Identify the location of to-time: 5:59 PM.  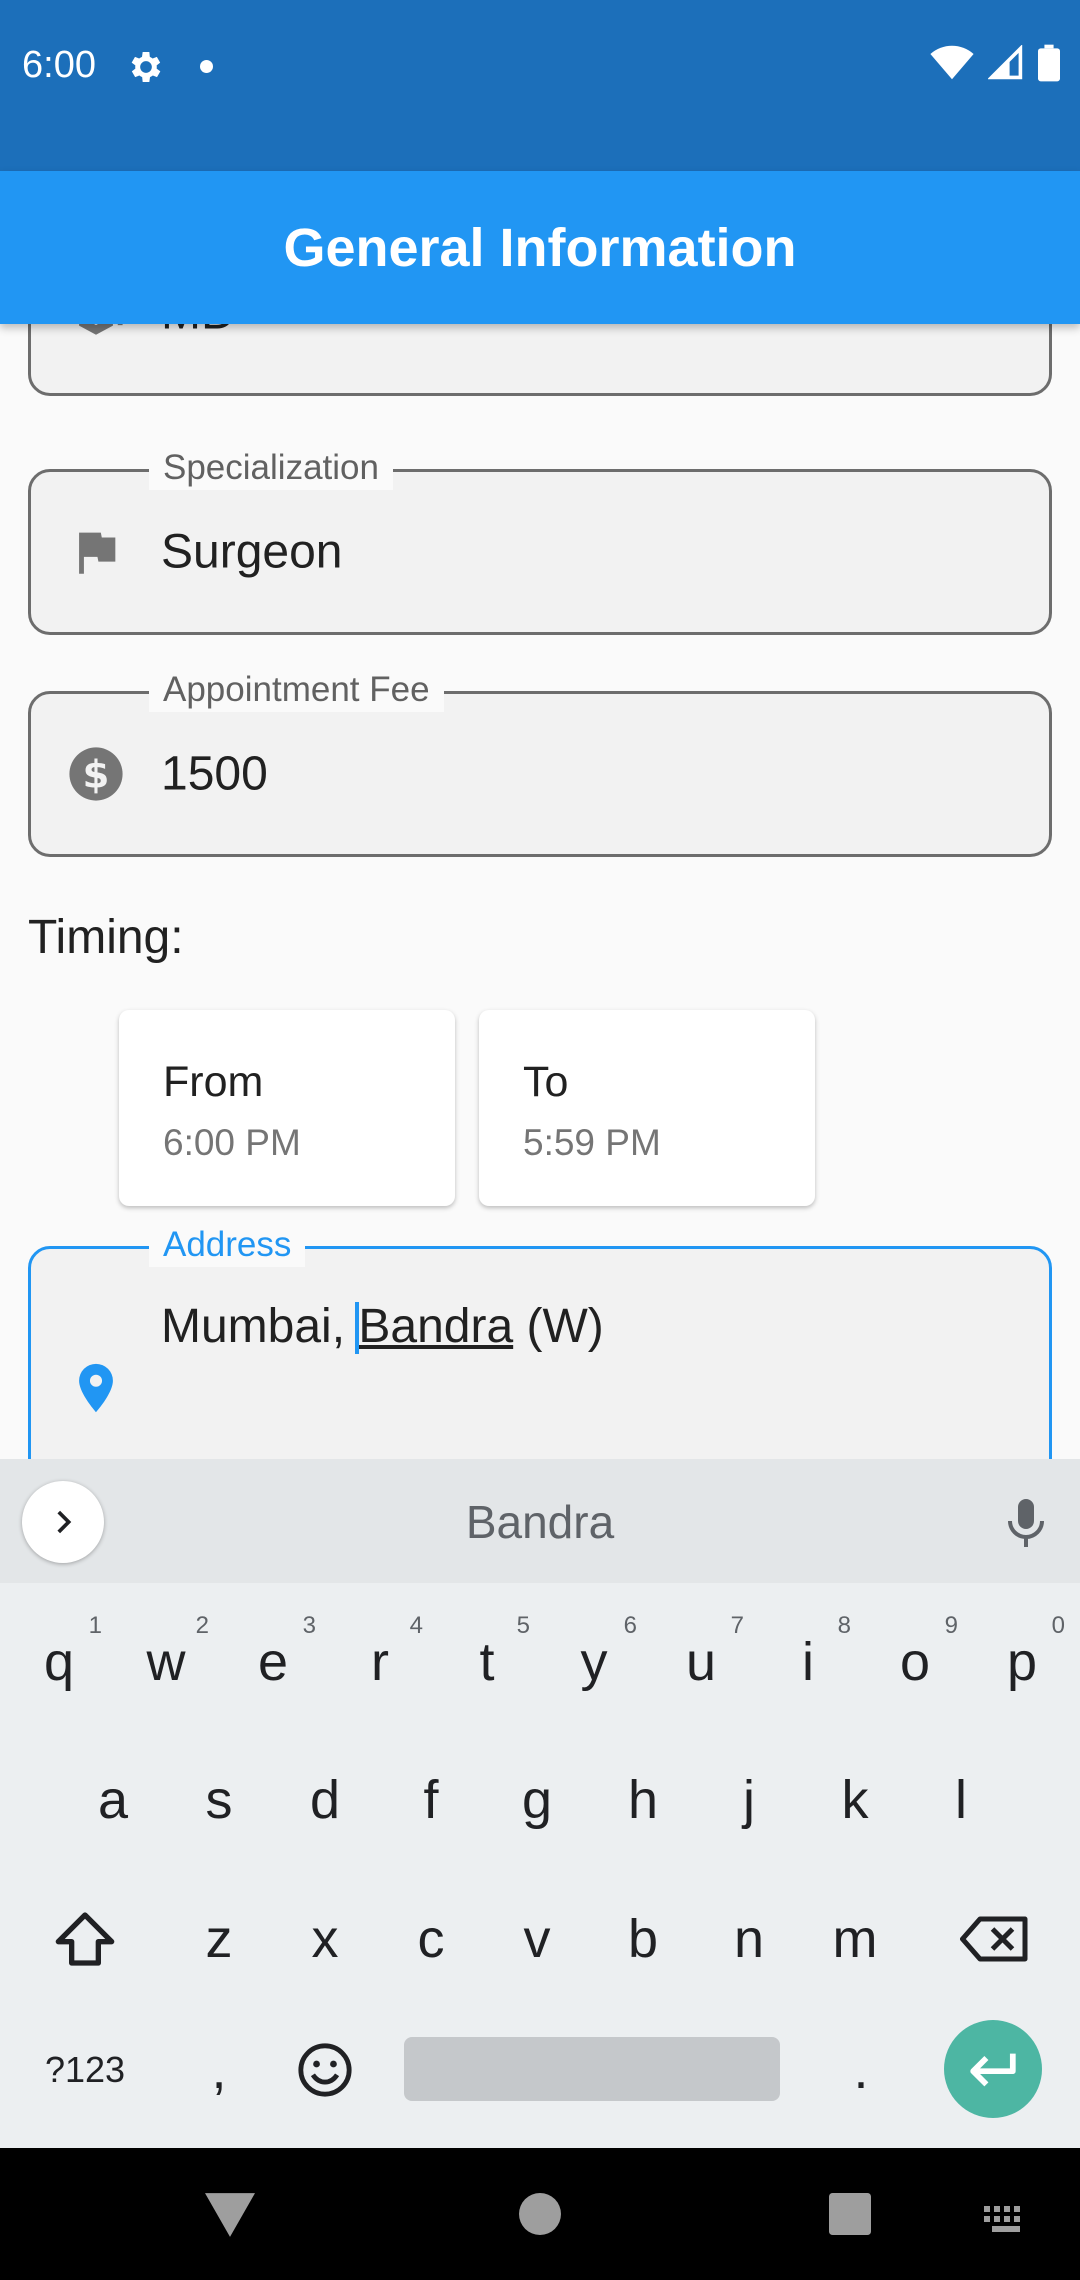
(592, 1142).